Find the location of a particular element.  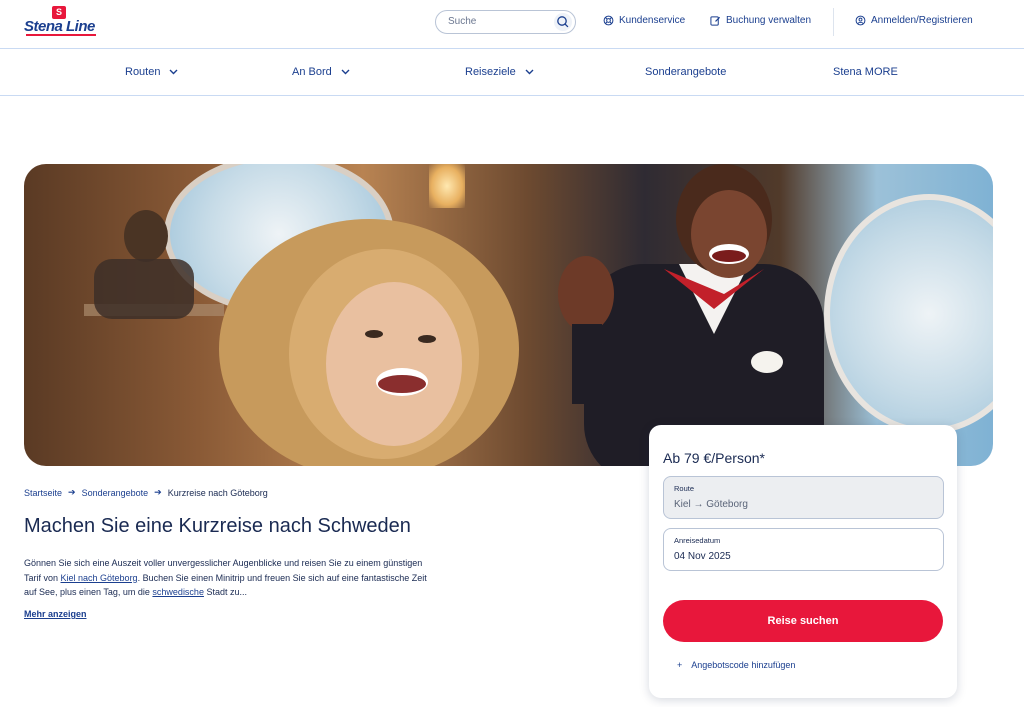

search-input: Suche is located at coordinates (505, 22).